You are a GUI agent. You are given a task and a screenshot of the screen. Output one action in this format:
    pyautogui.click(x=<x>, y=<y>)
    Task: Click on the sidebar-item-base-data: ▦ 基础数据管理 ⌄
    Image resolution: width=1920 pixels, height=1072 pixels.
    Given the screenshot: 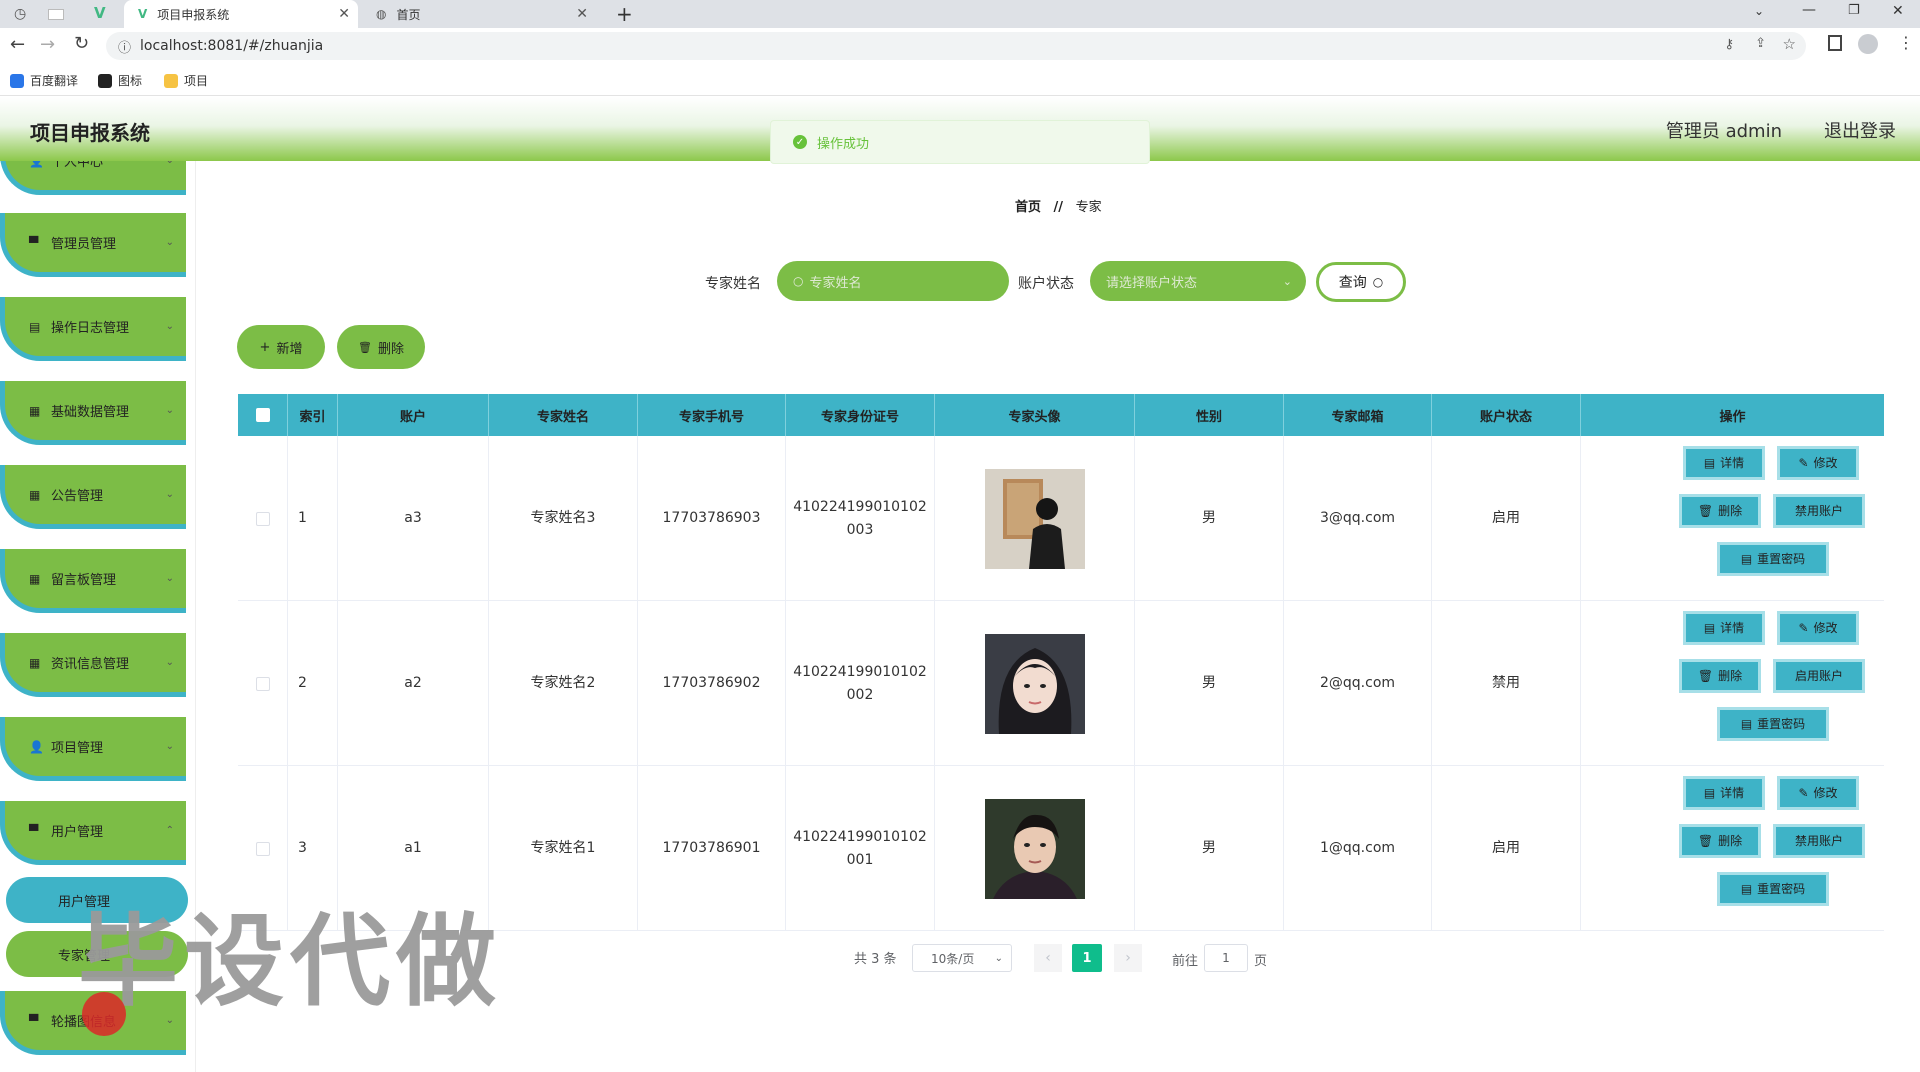 What is the action you would take?
    pyautogui.click(x=93, y=413)
    